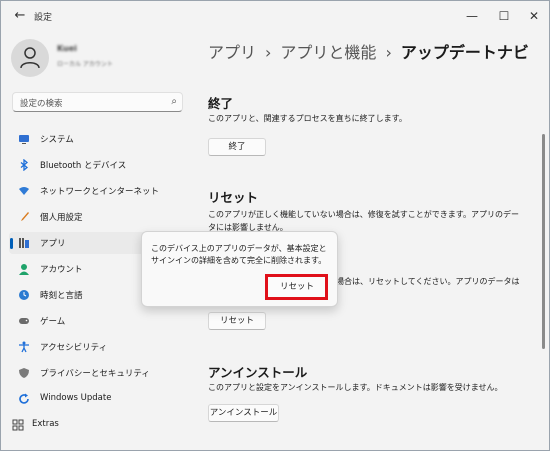 This screenshot has height=451, width=550. What do you see at coordinates (41, 104) in the screenshot?
I see `search-placeholder: 設定の検索` at bounding box center [41, 104].